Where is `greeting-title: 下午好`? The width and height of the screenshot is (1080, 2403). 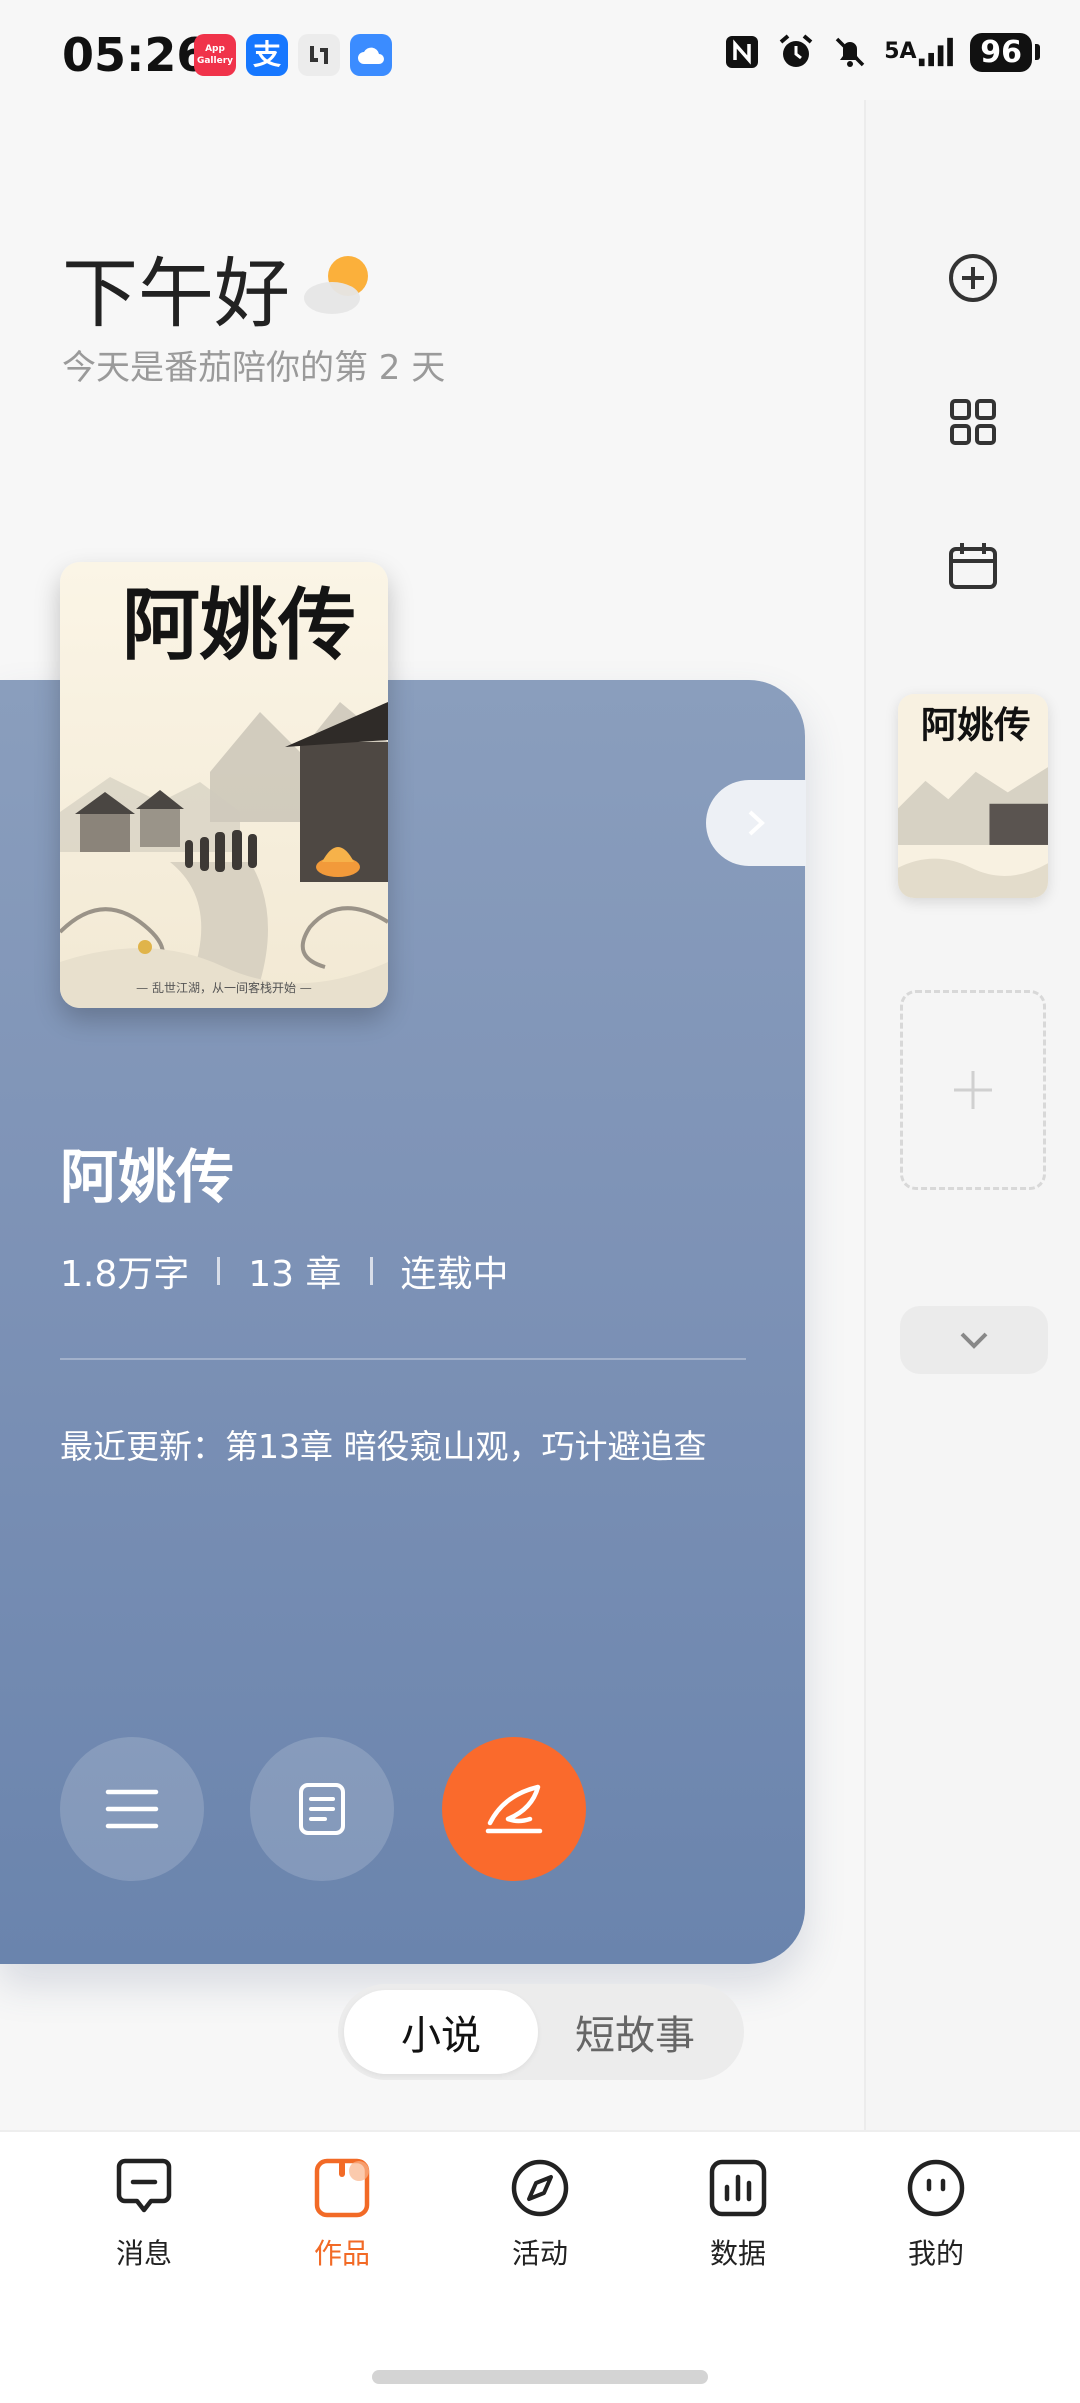
greeting-title: 下午好 is located at coordinates (176, 293).